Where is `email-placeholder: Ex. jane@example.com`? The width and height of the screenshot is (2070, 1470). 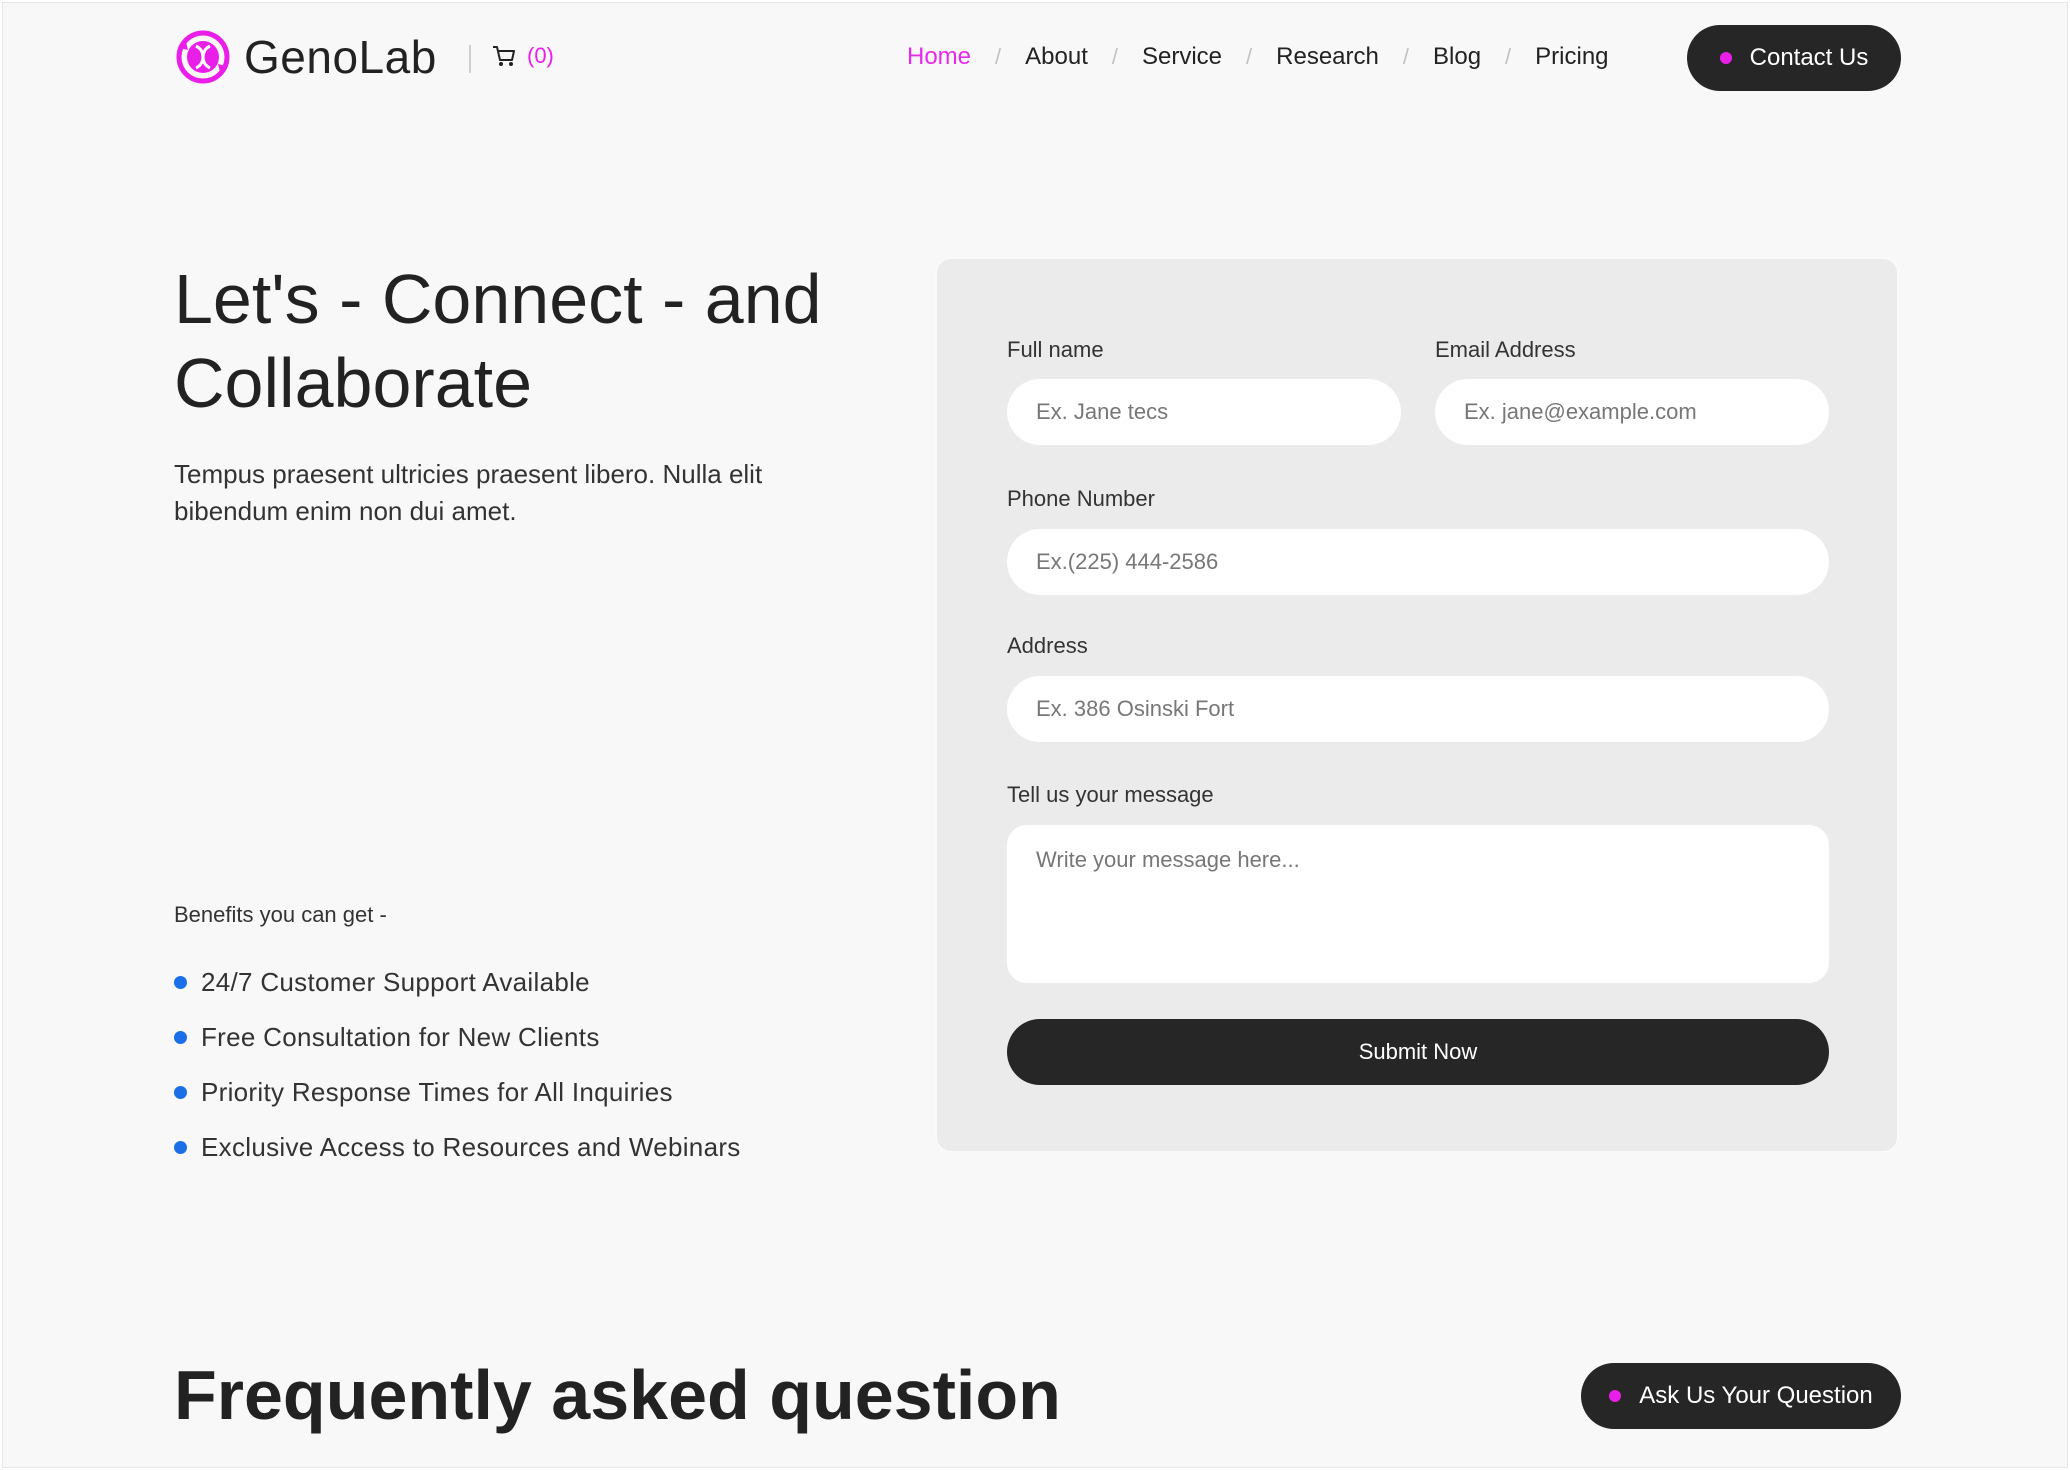 email-placeholder: Ex. jane@example.com is located at coordinates (1580, 411).